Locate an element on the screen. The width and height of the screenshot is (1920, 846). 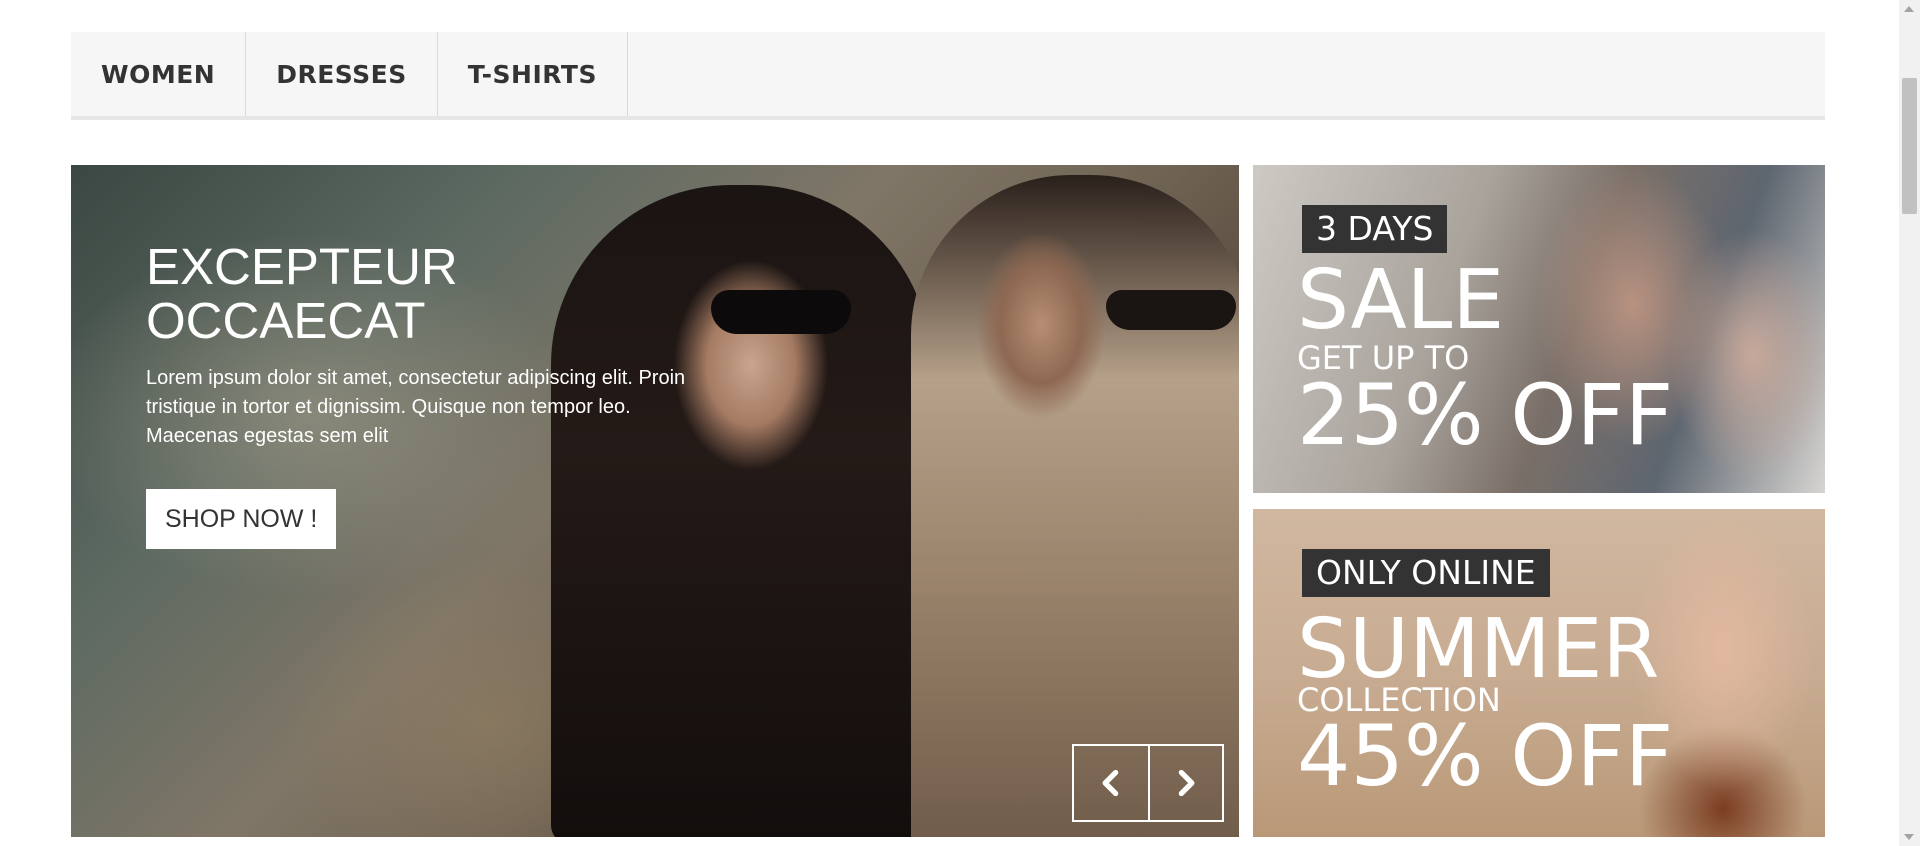
hero-model-man is located at coordinates (1075, 506).